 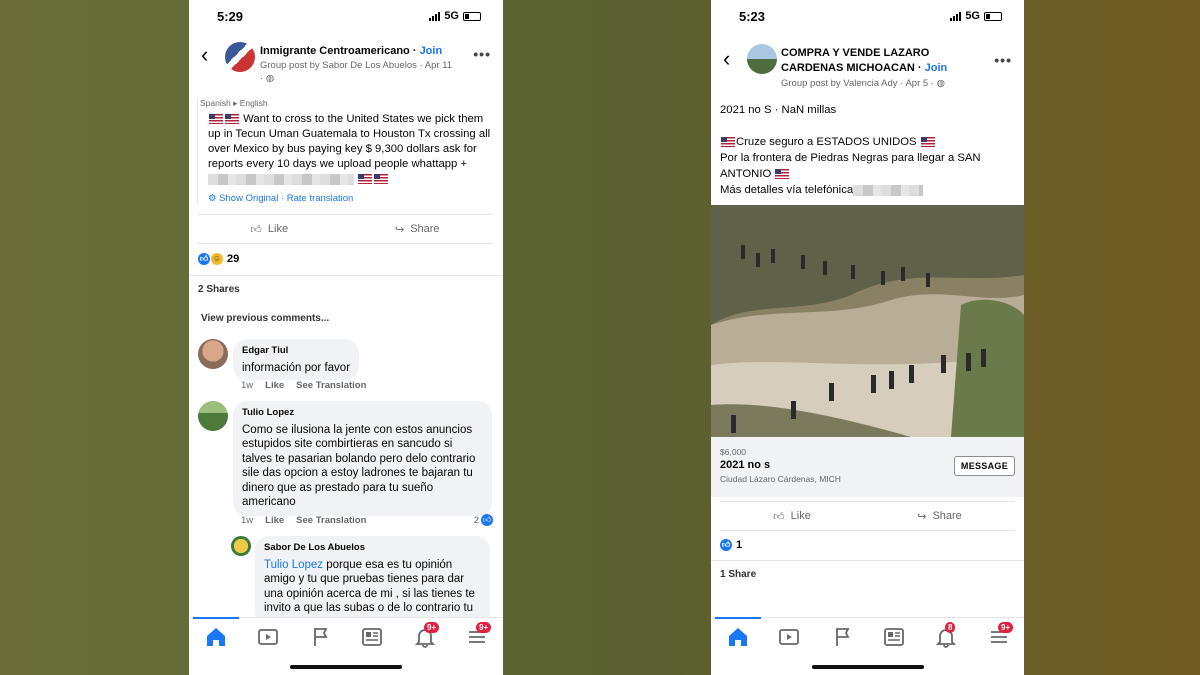 I want to click on status-bar: 5:23 5G, so click(x=867, y=16).